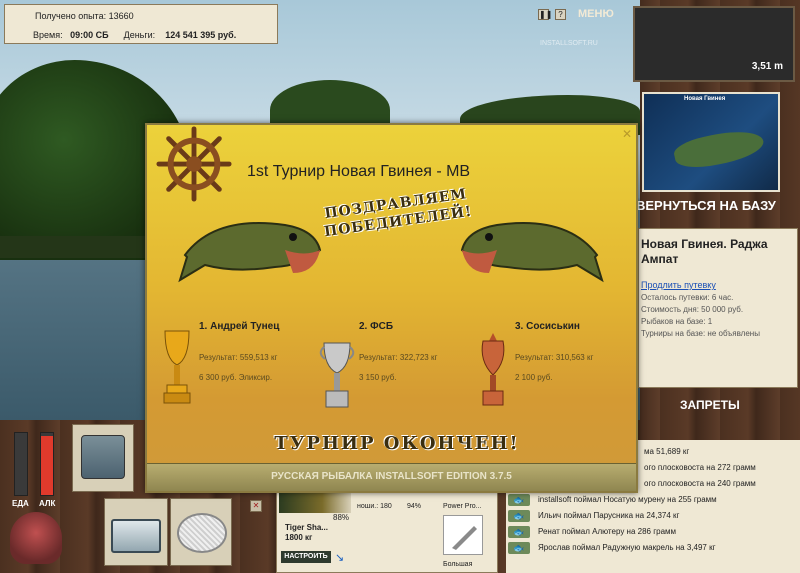 The height and width of the screenshot is (573, 800). Describe the element at coordinates (653, 532) in the screenshot. I see `list-item: 🐟 Ренат поймал Алютеру на 286 грамм` at that location.